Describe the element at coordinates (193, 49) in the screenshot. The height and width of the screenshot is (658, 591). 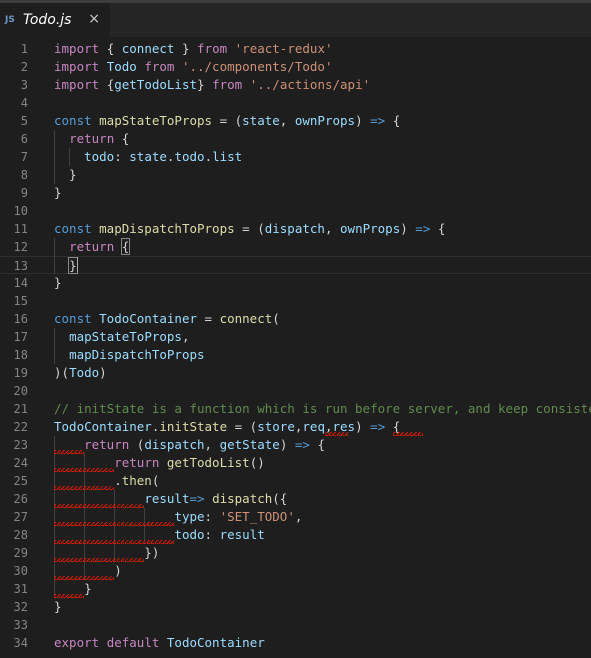
I see `code-text: import { connect } from 'react-redux'` at that location.